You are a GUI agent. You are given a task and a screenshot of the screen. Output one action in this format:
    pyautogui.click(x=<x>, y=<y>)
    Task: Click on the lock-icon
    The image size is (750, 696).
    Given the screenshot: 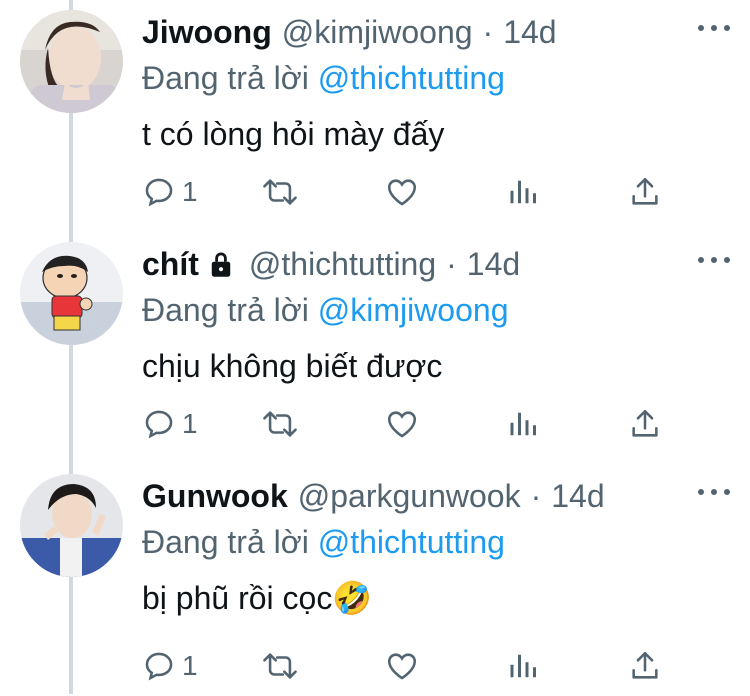 What is the action you would take?
    pyautogui.click(x=221, y=264)
    